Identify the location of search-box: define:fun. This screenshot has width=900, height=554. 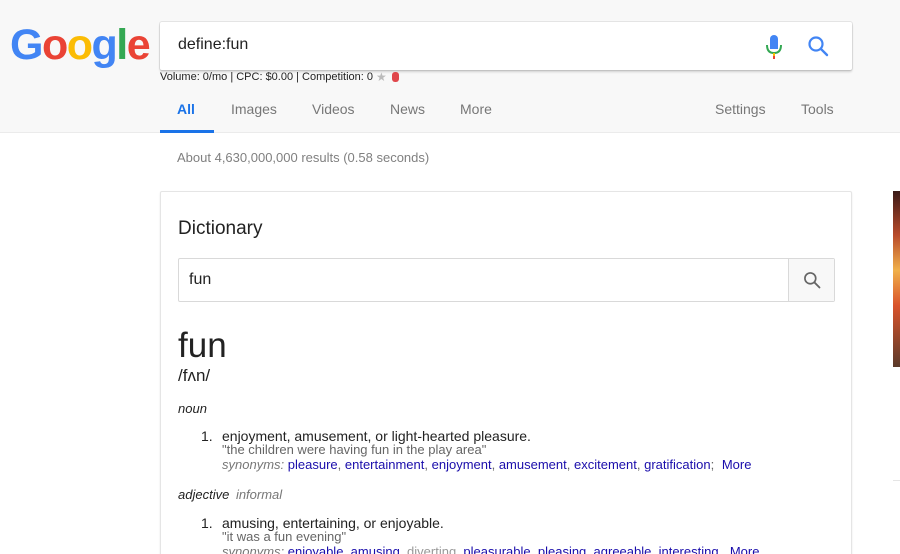
(506, 46).